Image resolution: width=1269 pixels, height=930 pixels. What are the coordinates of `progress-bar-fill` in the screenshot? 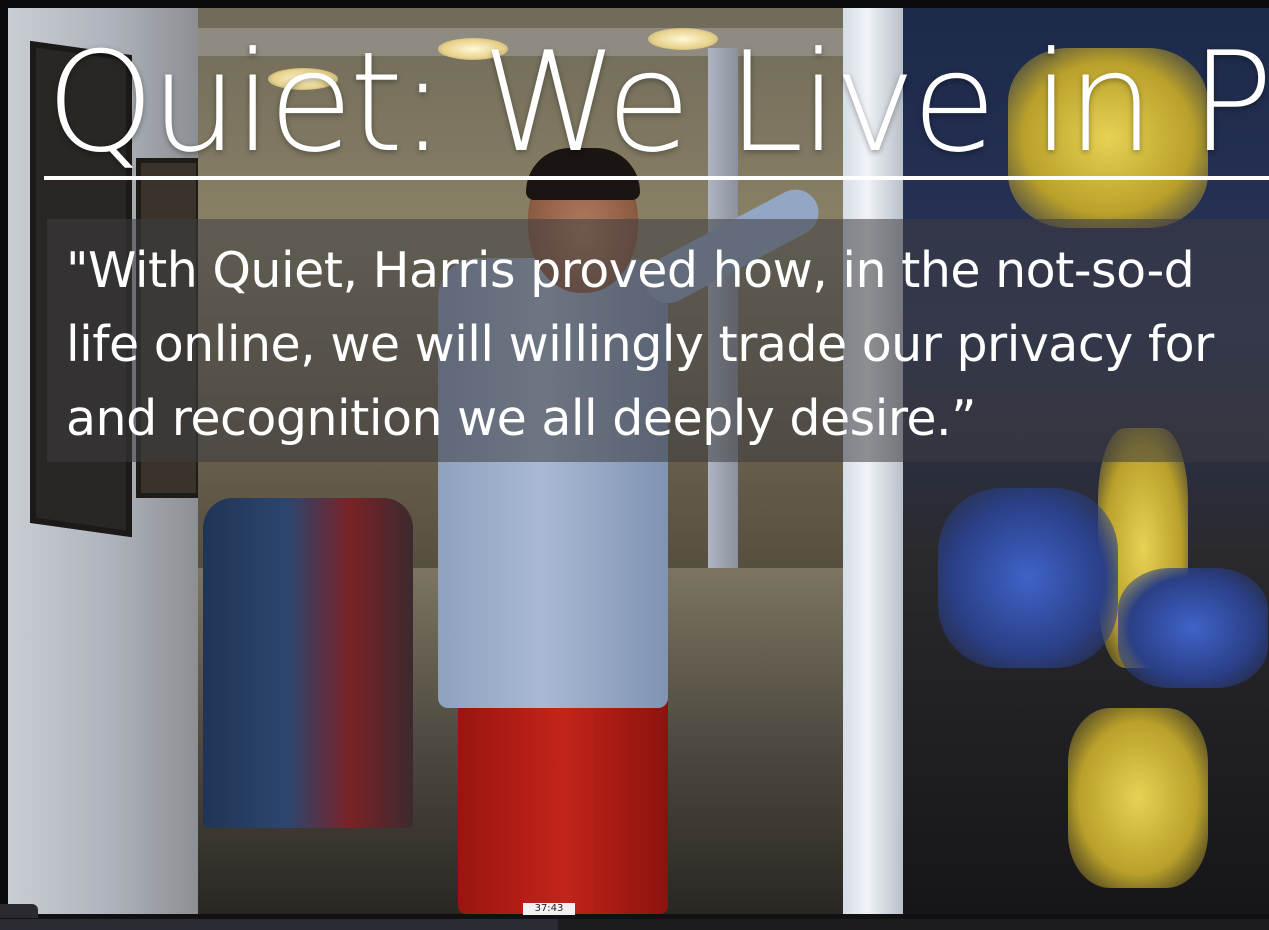 It's located at (279, 924).